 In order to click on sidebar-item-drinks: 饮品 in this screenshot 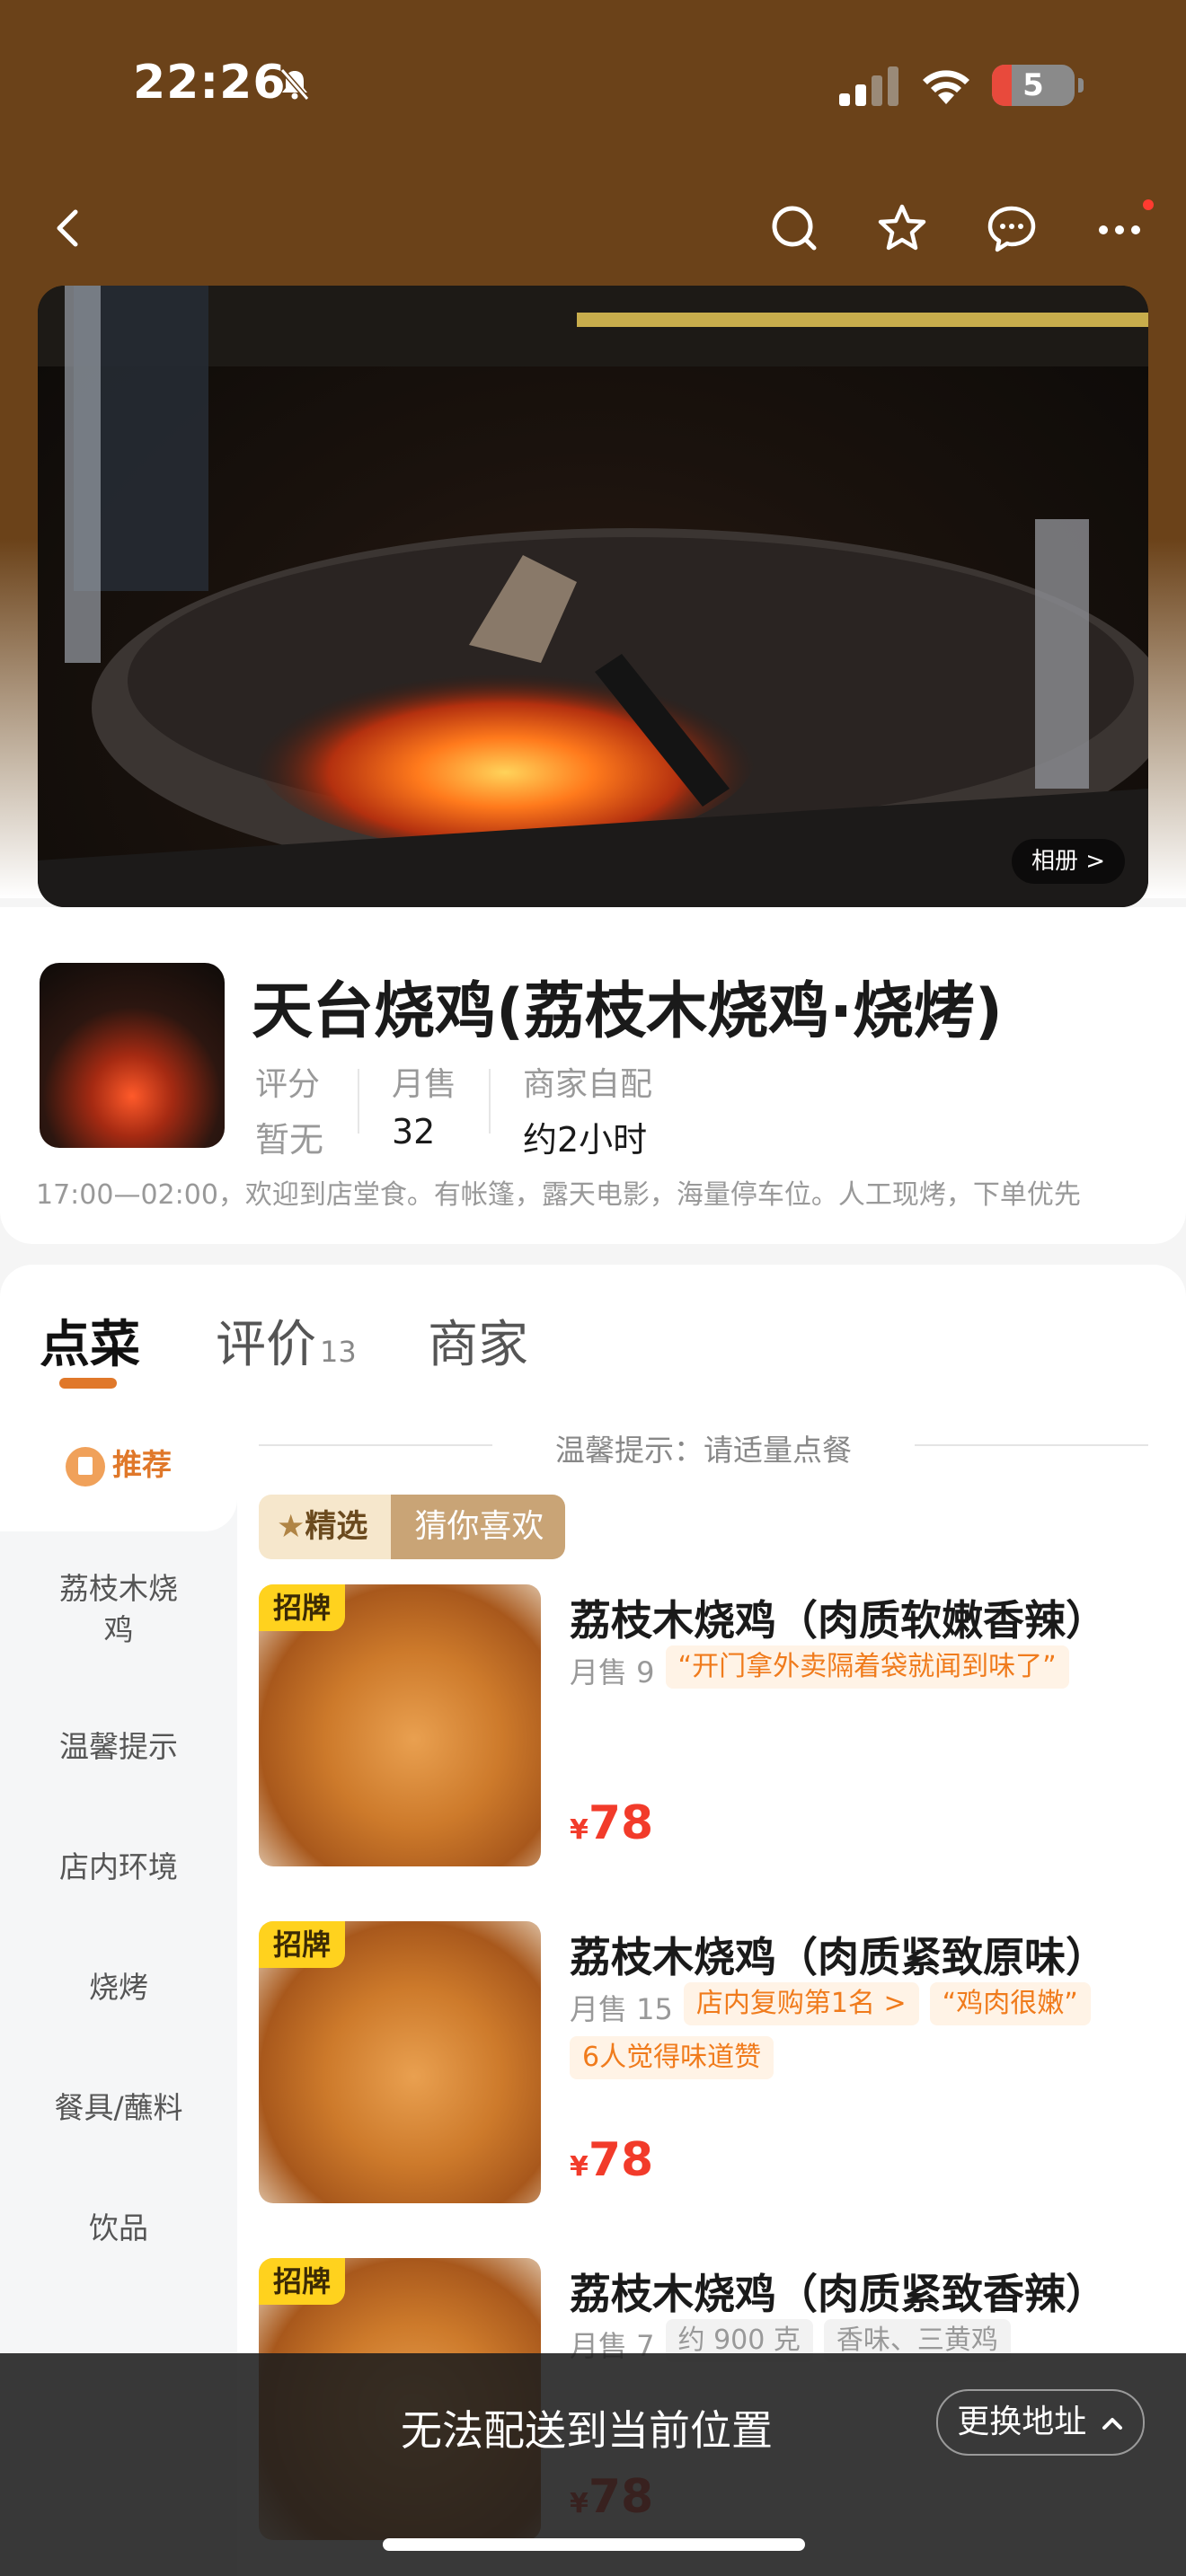, I will do `click(118, 2228)`.